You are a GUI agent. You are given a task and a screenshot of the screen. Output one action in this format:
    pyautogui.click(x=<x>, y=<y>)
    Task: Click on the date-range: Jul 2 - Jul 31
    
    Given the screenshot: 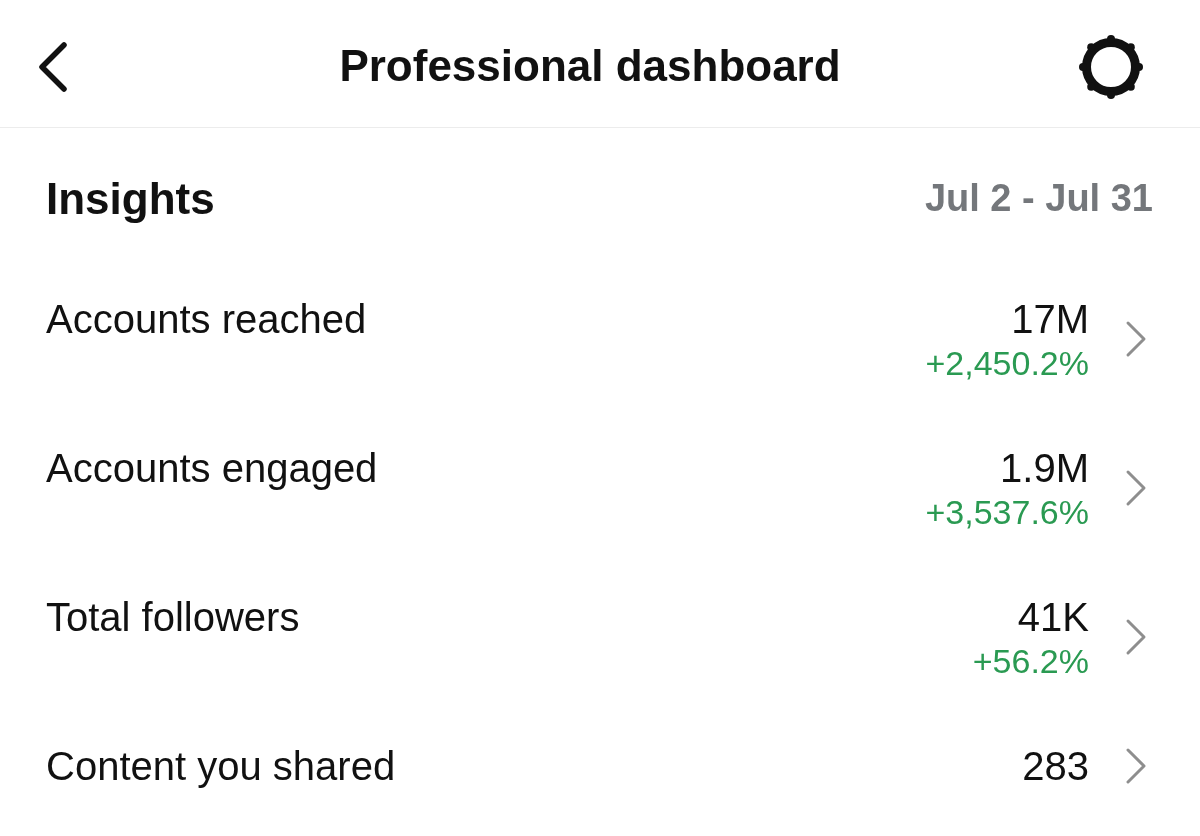 What is the action you would take?
    pyautogui.click(x=1038, y=199)
    